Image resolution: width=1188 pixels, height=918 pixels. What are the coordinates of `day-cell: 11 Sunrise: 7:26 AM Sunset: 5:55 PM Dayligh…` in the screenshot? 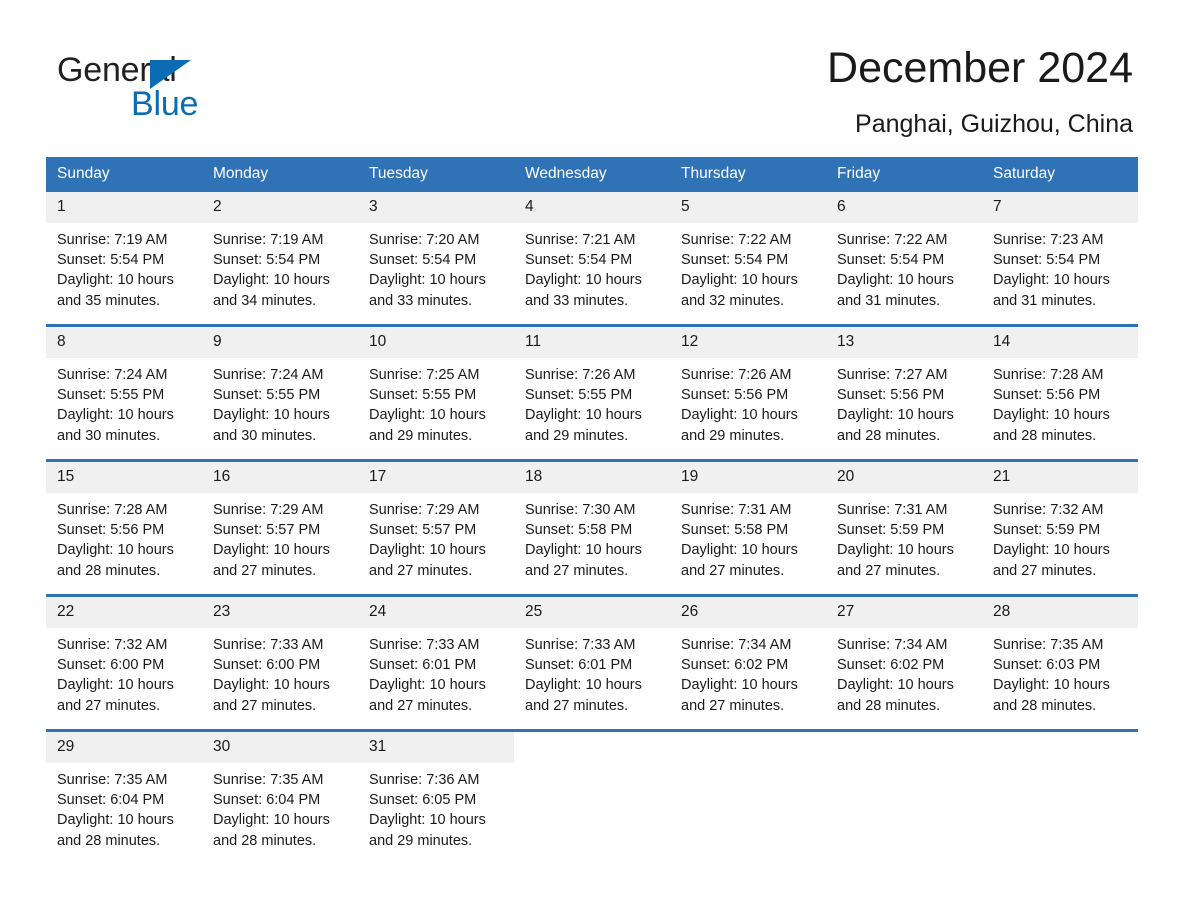 It's located at (592, 393).